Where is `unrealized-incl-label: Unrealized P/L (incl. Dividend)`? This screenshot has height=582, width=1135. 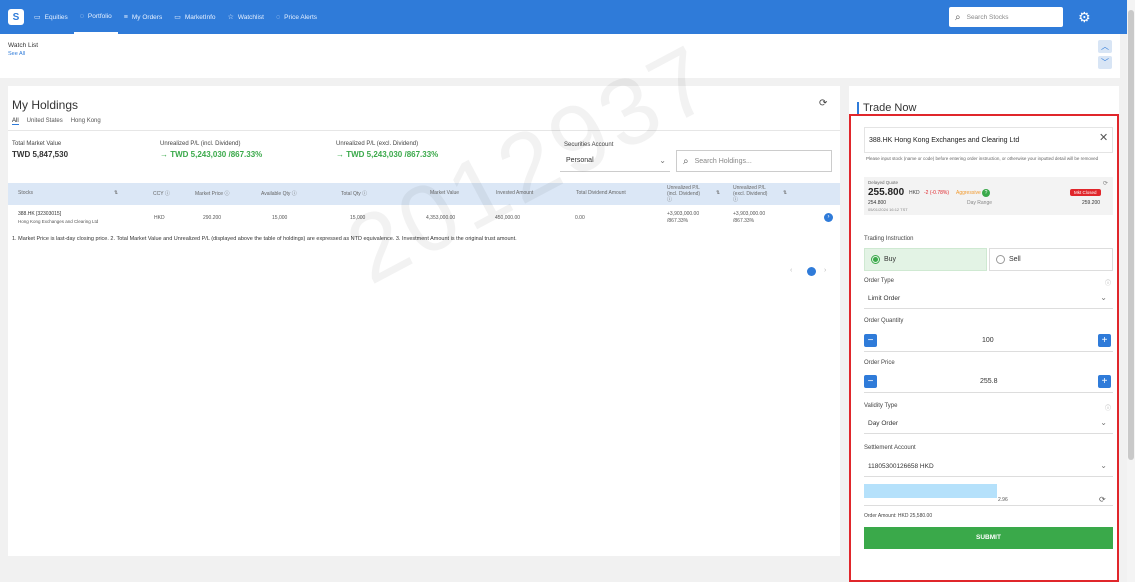 unrealized-incl-label: Unrealized P/L (incl. Dividend) is located at coordinates (200, 144).